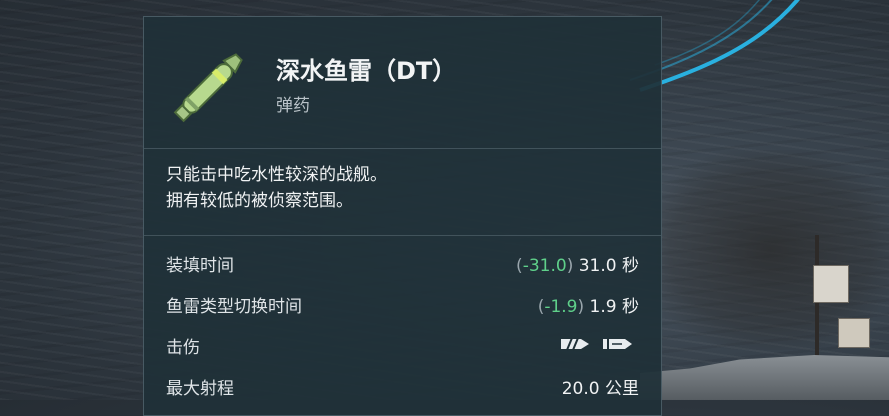 This screenshot has width=889, height=416. What do you see at coordinates (597, 344) in the screenshot?
I see `damage-icons` at bounding box center [597, 344].